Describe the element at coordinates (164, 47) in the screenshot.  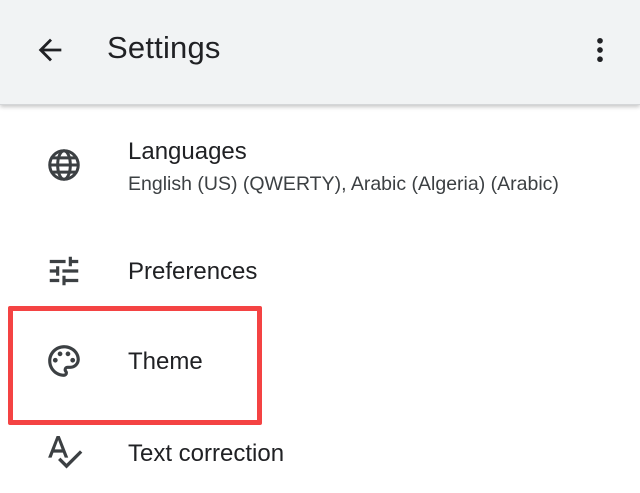
I see `page-title: Settings` at that location.